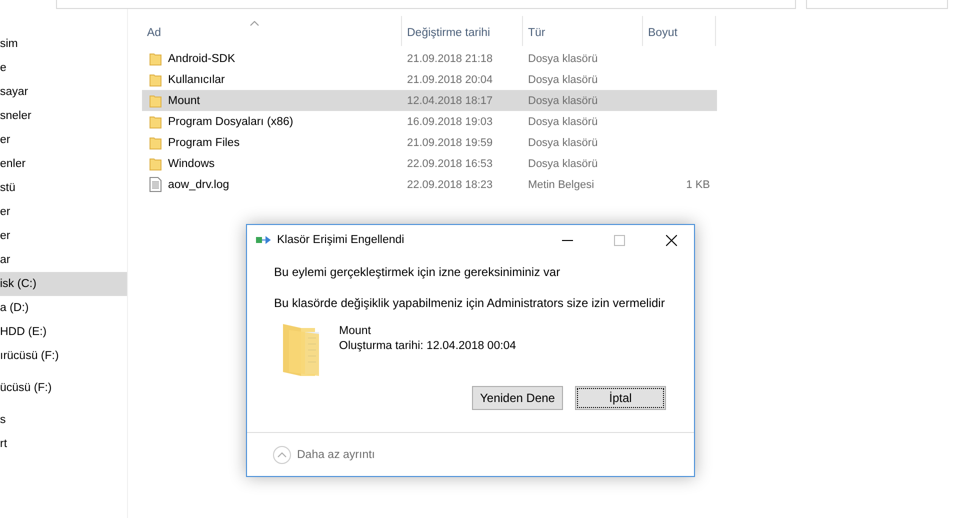 The width and height of the screenshot is (959, 518). I want to click on file-row: Kullanıcılar 21.09.2018 20:04 Dosya klasörü, so click(429, 79).